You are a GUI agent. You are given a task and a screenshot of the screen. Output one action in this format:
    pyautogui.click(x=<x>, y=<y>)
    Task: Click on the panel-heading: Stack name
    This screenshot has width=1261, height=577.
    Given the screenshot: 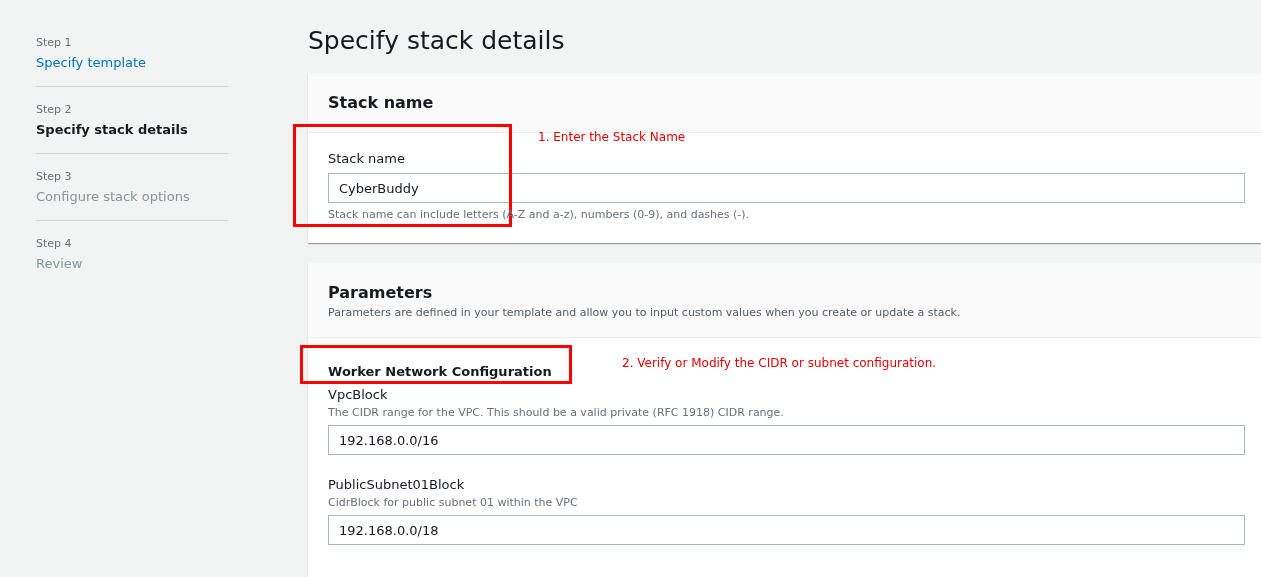 What is the action you would take?
    pyautogui.click(x=381, y=103)
    